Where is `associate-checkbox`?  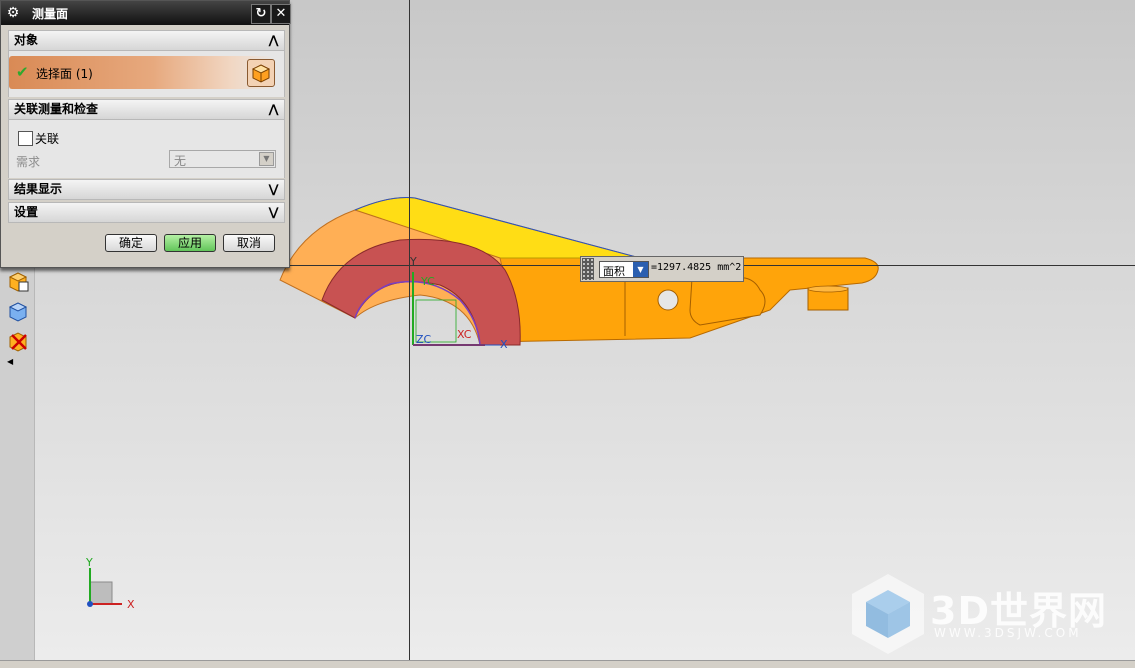
associate-checkbox is located at coordinates (25, 138).